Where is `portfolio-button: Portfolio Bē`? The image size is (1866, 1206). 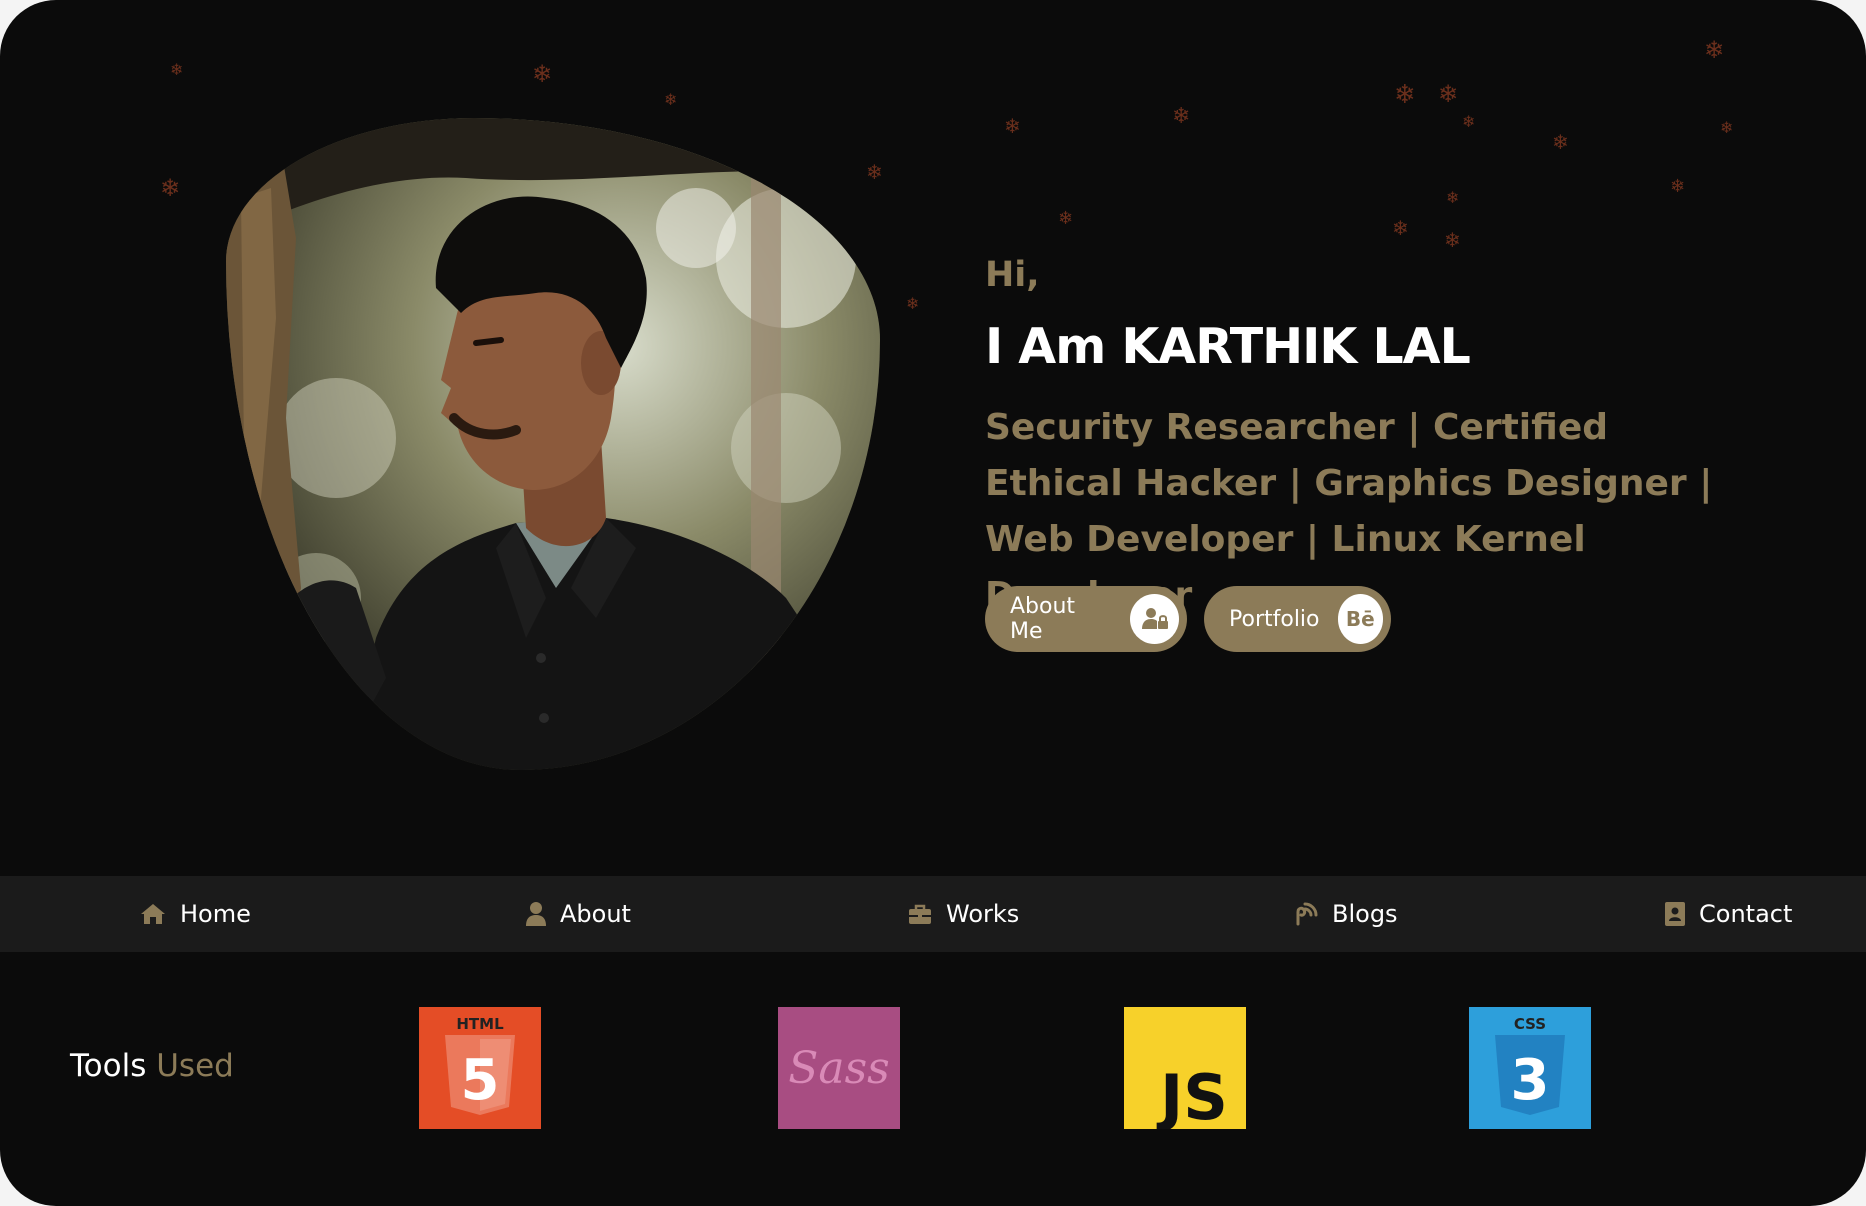 portfolio-button: Portfolio Bē is located at coordinates (1297, 619).